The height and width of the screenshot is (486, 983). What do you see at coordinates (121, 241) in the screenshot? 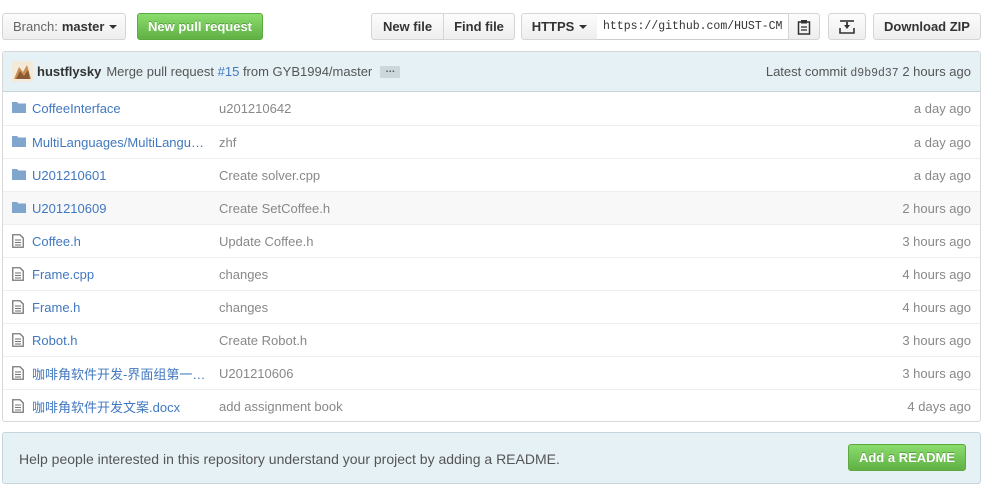
I see `file-name-link: Coffee.h` at bounding box center [121, 241].